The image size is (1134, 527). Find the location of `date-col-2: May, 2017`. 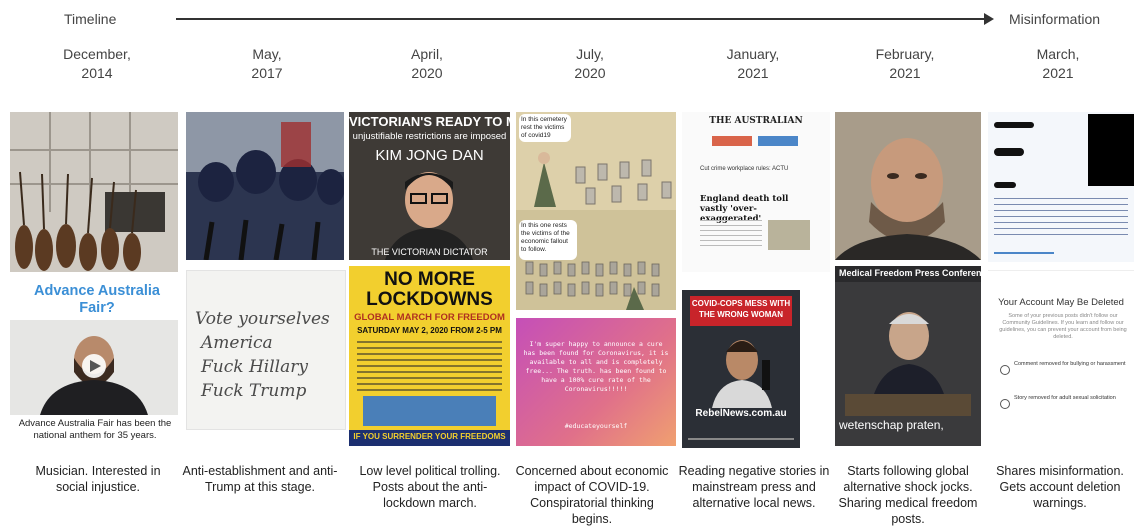

date-col-2: May, 2017 is located at coordinates (267, 63).